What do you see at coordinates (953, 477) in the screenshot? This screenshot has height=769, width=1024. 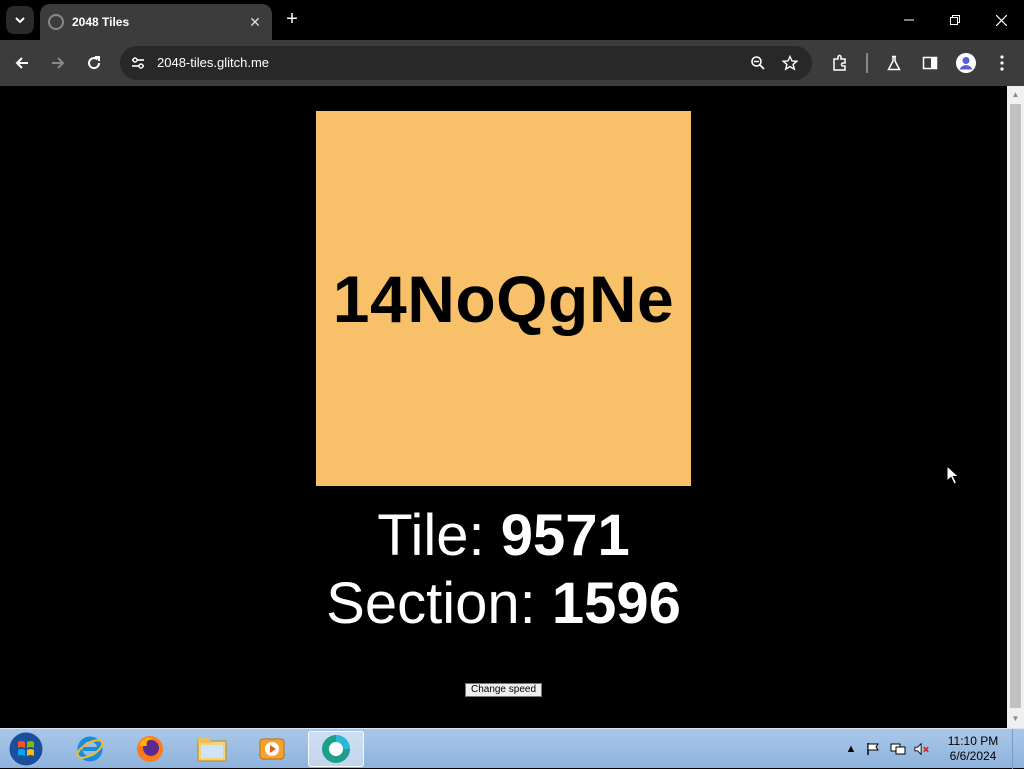 I see `mouse-cursor-icon` at bounding box center [953, 477].